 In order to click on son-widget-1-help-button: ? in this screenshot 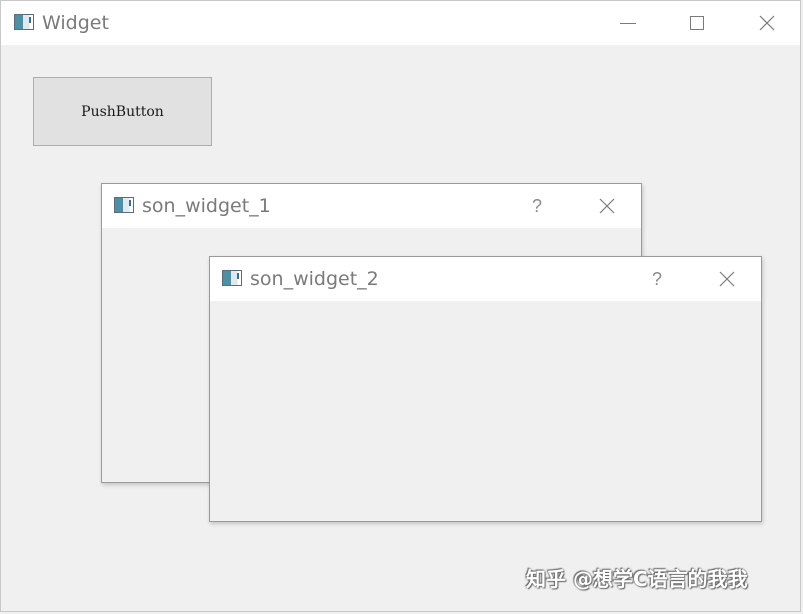, I will do `click(537, 206)`.